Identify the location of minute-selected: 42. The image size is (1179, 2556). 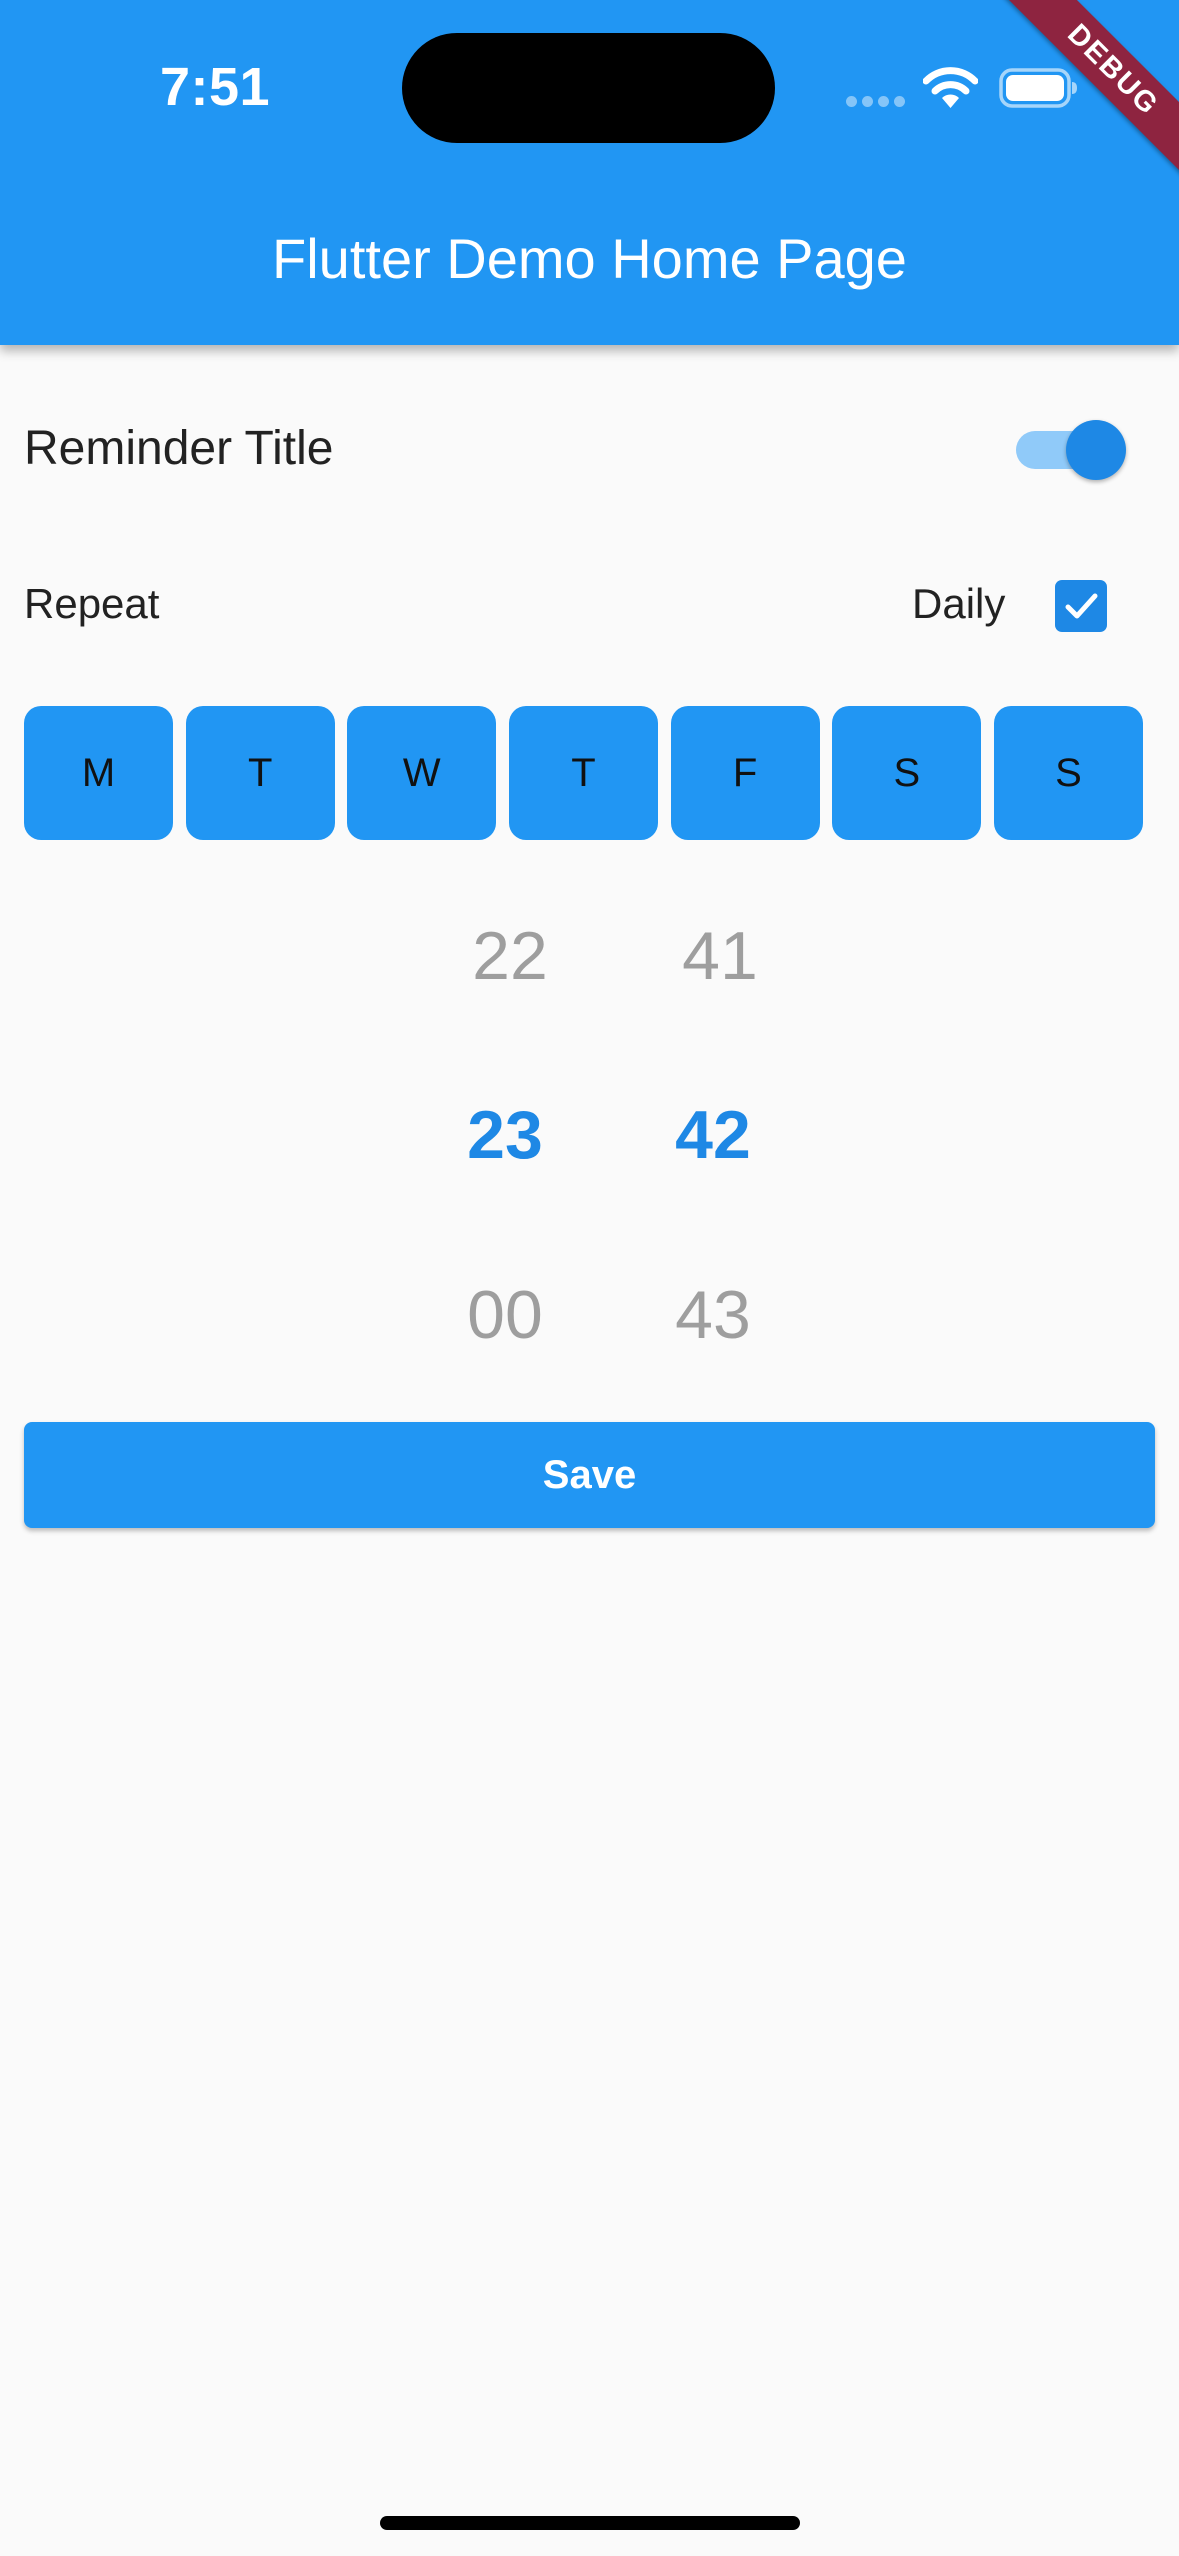
(713, 1135).